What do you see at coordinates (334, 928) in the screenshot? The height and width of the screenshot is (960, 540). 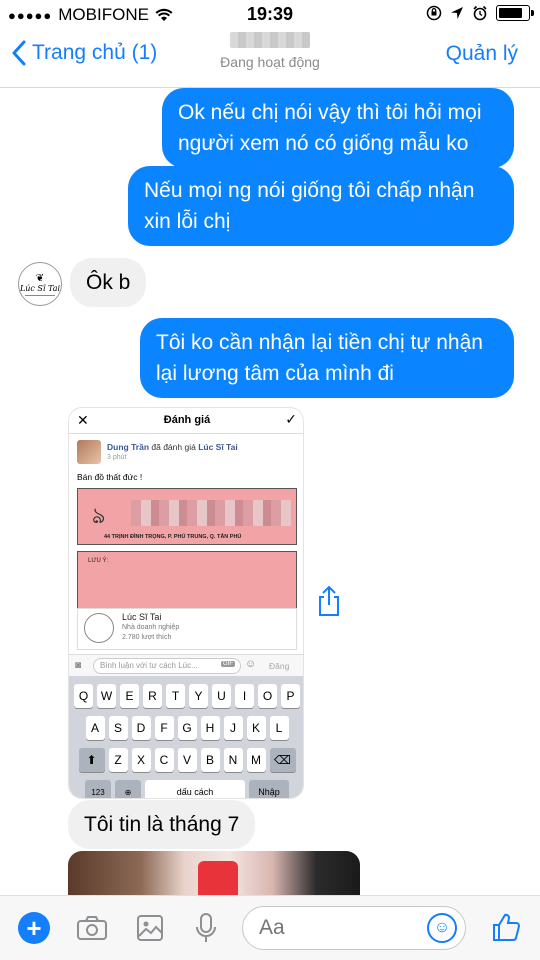 I see `message-input` at bounding box center [334, 928].